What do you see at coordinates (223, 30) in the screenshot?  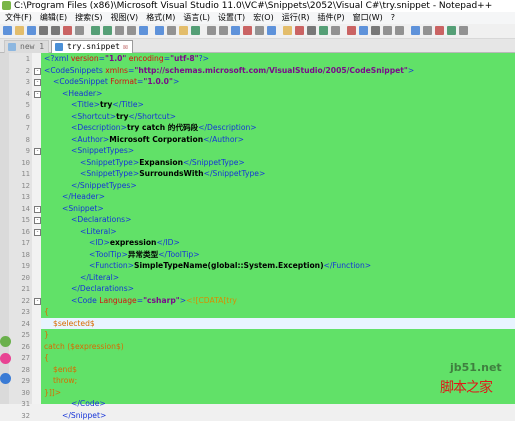 I see `sync-horizontal-icon` at bounding box center [223, 30].